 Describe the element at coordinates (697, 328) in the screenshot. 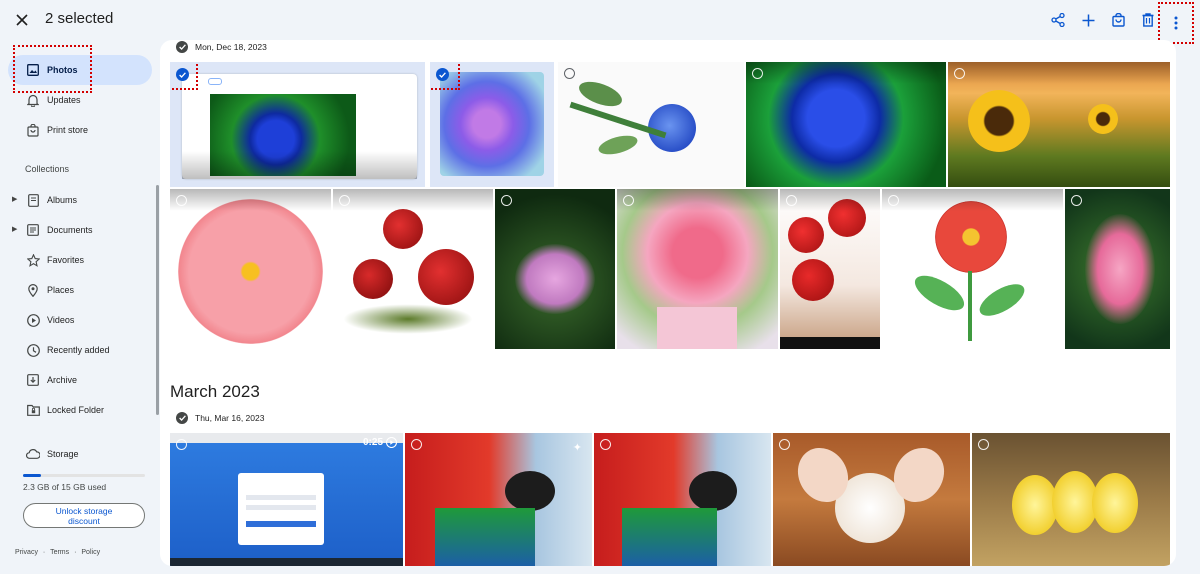

I see `photo-pot` at that location.